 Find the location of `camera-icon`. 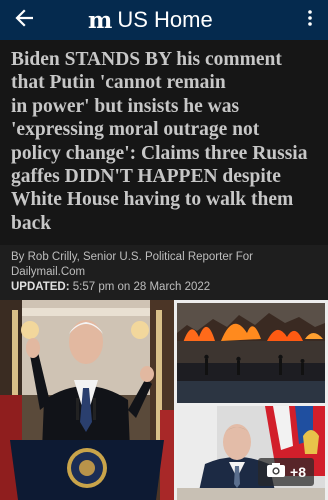

camera-icon is located at coordinates (276, 472).